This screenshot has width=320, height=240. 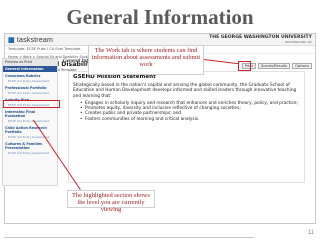 I want to click on sidebar-subitem: ECSE (CA Eval) Assessment, so click(x=30, y=153).